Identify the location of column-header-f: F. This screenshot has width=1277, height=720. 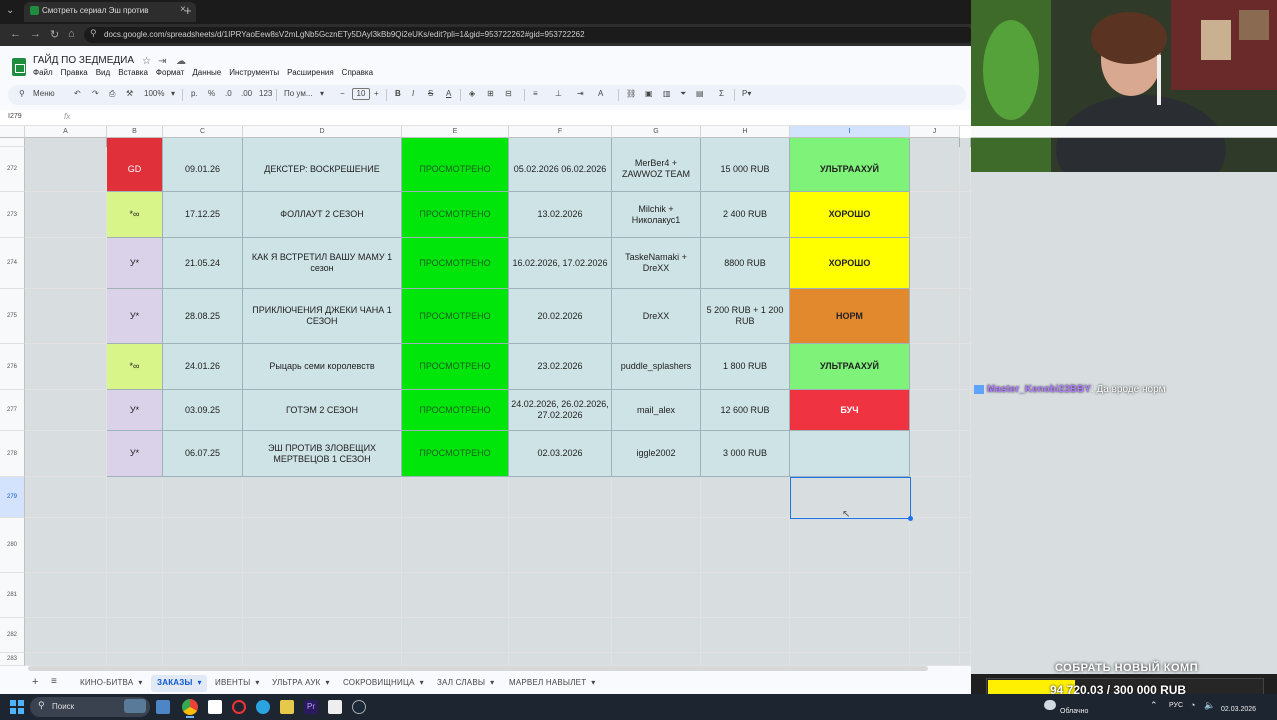
(560, 132).